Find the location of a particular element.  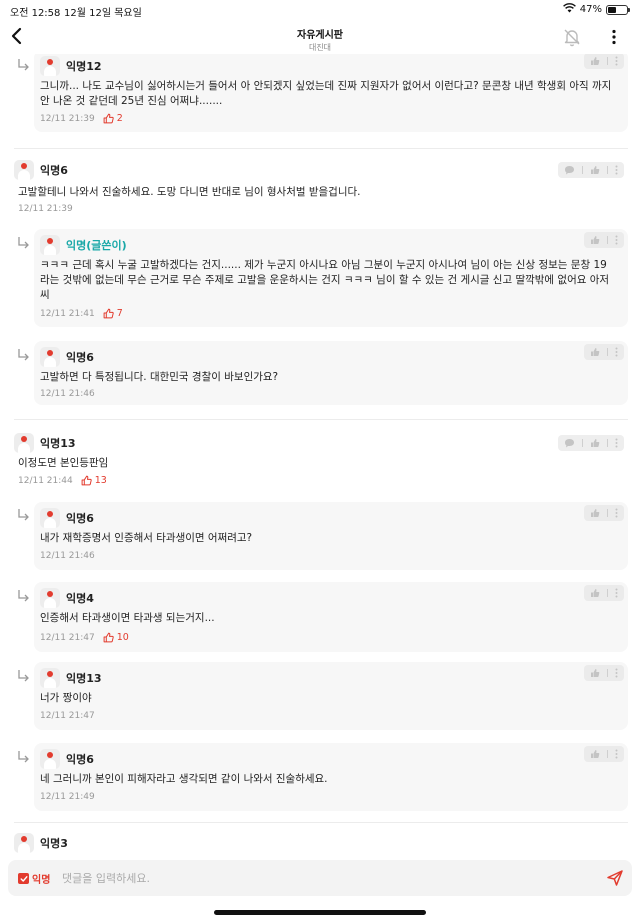

comment-divider is located at coordinates (321, 148).